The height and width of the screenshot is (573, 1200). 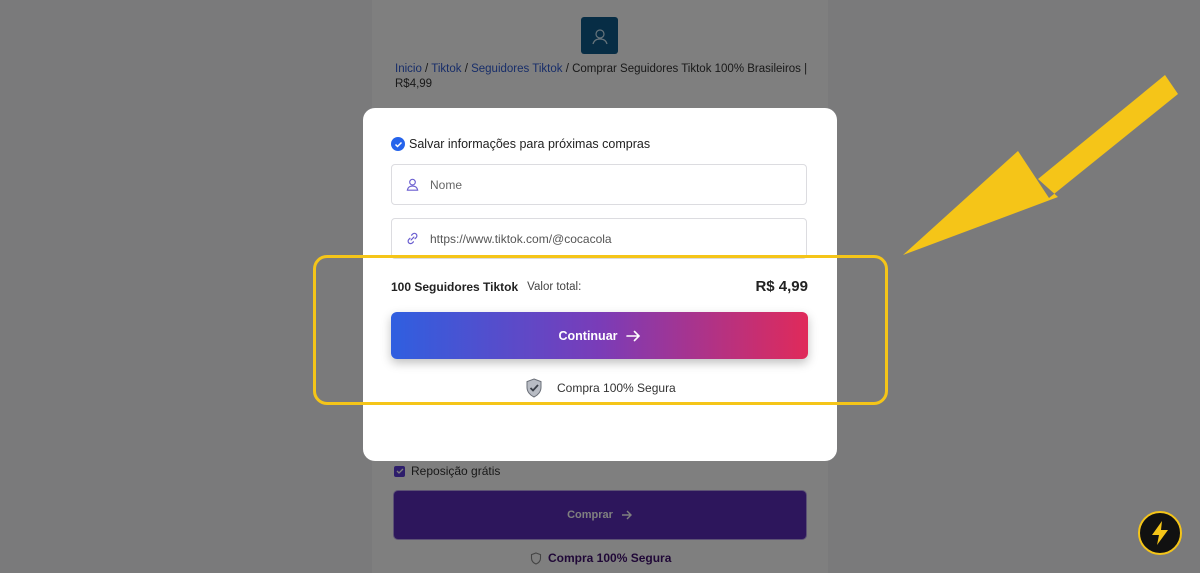 I want to click on lightning-icon, so click(x=1160, y=533).